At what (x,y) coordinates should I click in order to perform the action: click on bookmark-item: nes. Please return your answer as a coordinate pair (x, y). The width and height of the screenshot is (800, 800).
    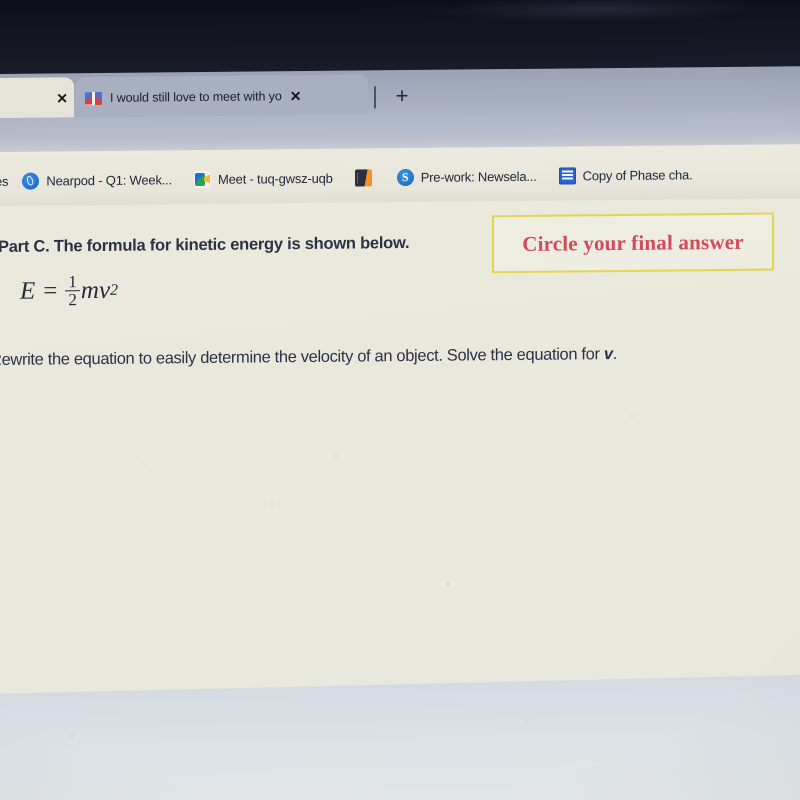
    Looking at the image, I should click on (4, 180).